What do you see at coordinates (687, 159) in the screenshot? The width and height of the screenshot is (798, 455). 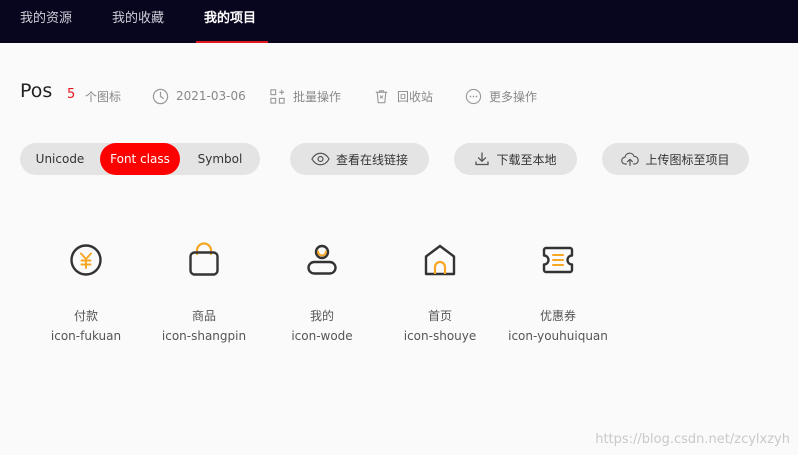 I see `upload-icons-label: 上传图标至项目` at bounding box center [687, 159].